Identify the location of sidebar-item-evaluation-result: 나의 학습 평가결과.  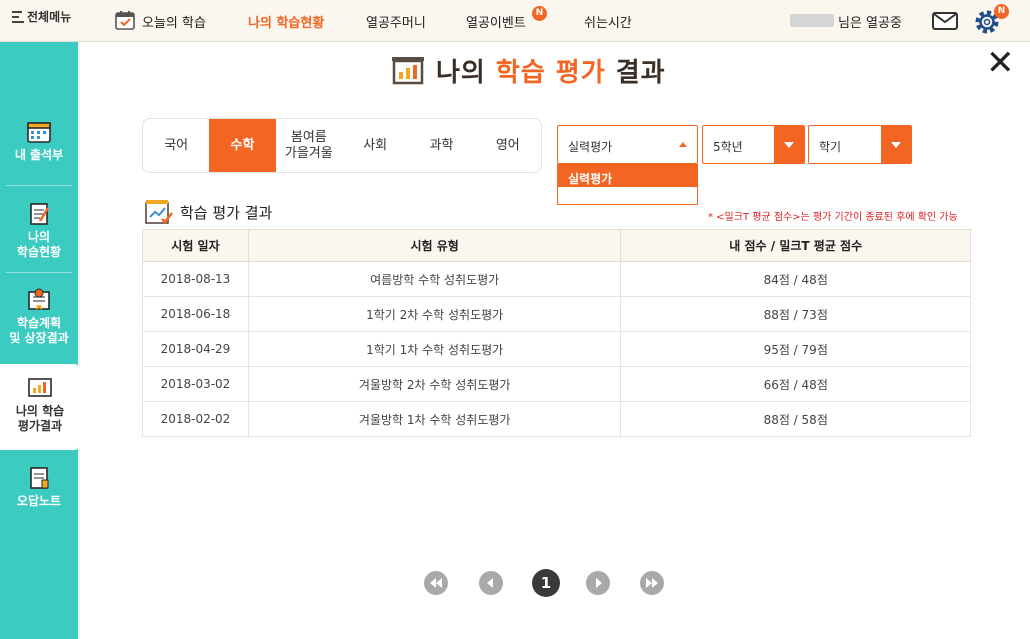
(40, 407).